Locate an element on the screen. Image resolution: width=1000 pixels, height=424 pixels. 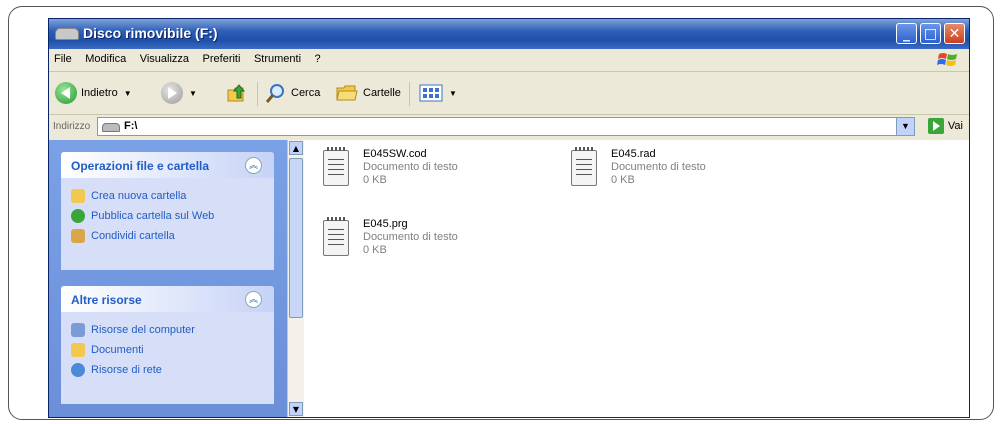
go-button: Vai is located at coordinates (945, 126).